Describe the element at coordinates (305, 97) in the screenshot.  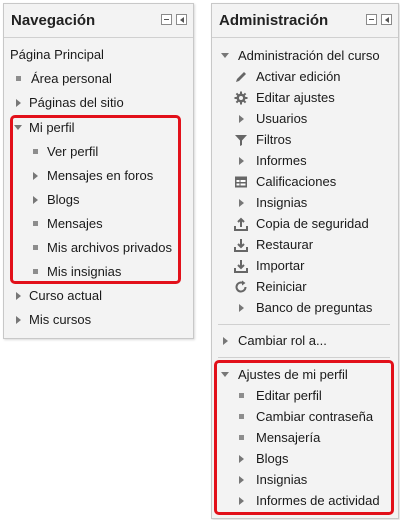
I see `admin-editar-ajustes: Editar ajustes` at that location.